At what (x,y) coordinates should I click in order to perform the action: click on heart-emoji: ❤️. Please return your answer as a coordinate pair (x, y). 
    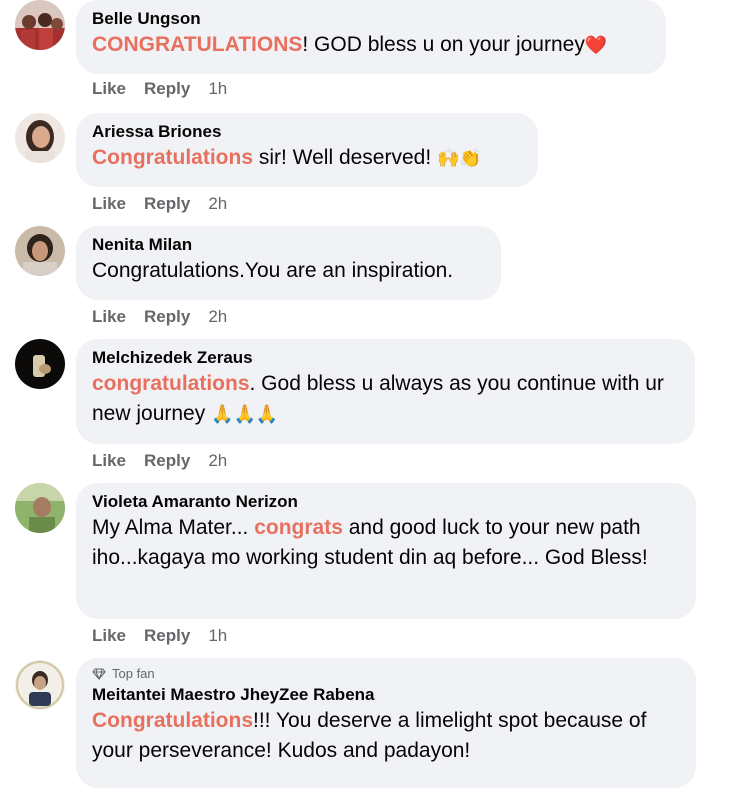
    Looking at the image, I should click on (596, 45).